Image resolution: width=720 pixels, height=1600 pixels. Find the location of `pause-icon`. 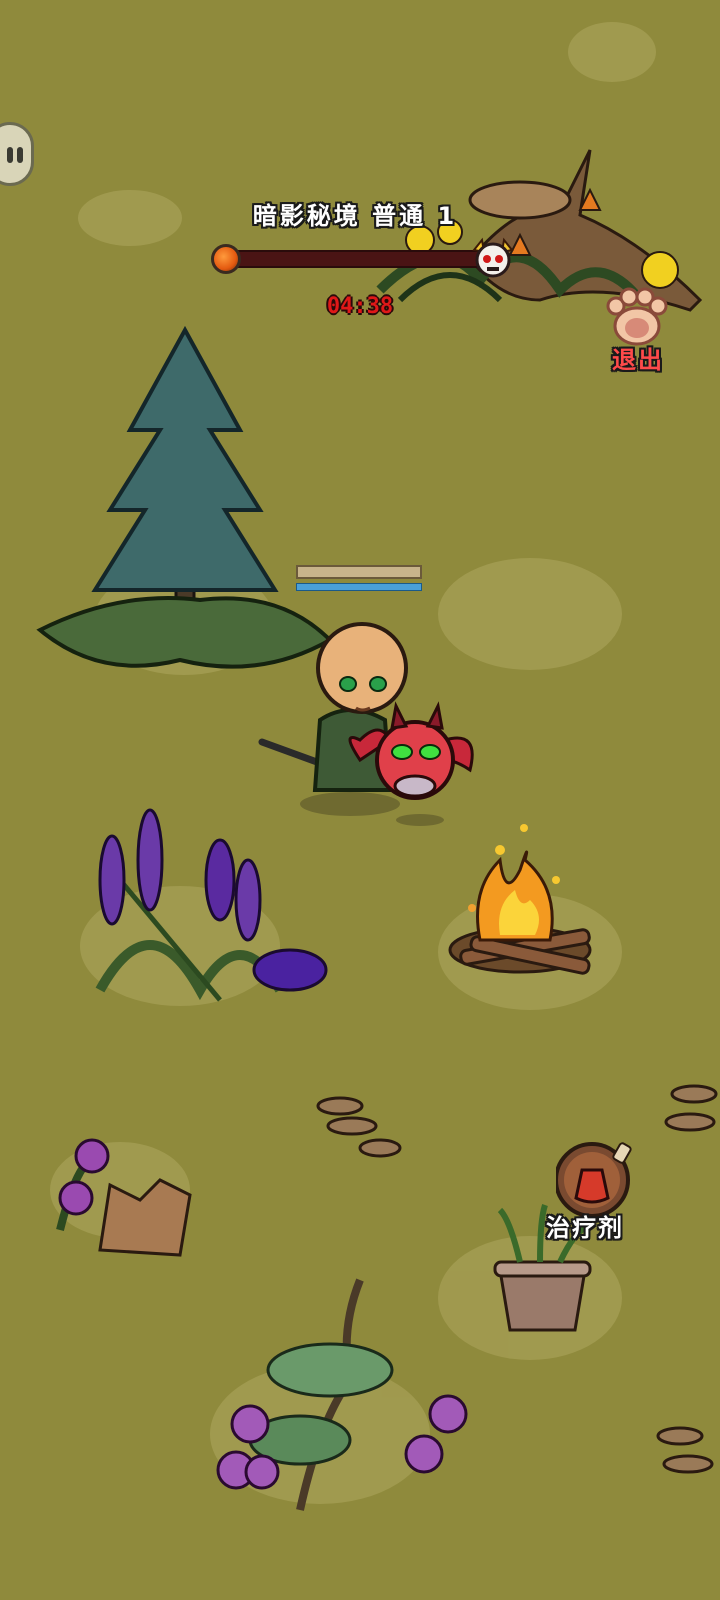

pause-icon is located at coordinates (10, 155).